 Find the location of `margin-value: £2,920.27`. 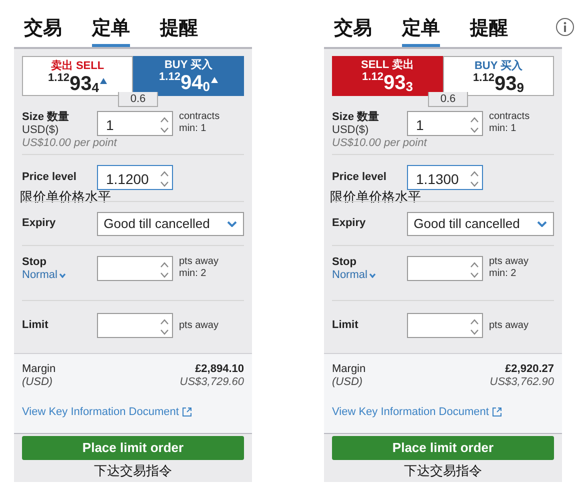

margin-value: £2,920.27 is located at coordinates (529, 369).